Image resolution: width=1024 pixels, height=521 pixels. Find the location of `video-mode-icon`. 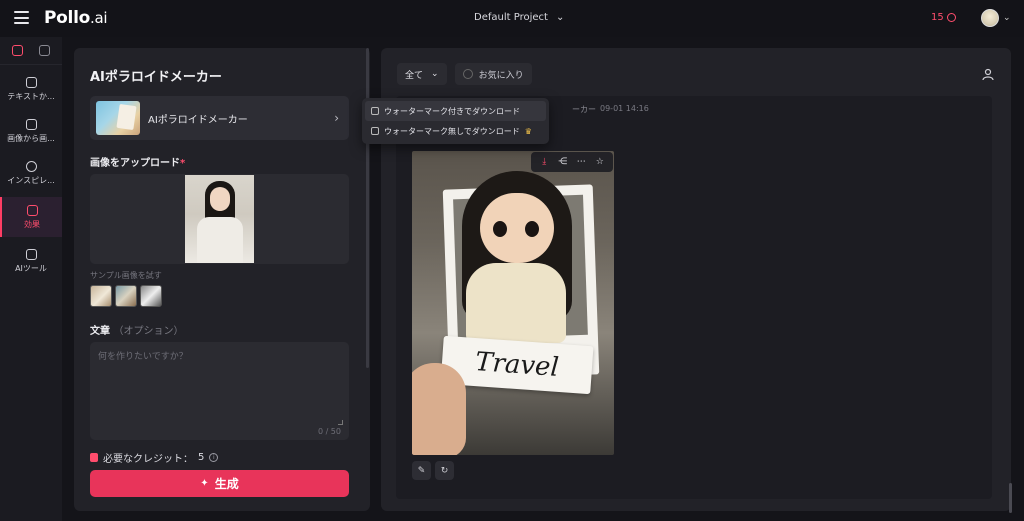

video-mode-icon is located at coordinates (44, 50).